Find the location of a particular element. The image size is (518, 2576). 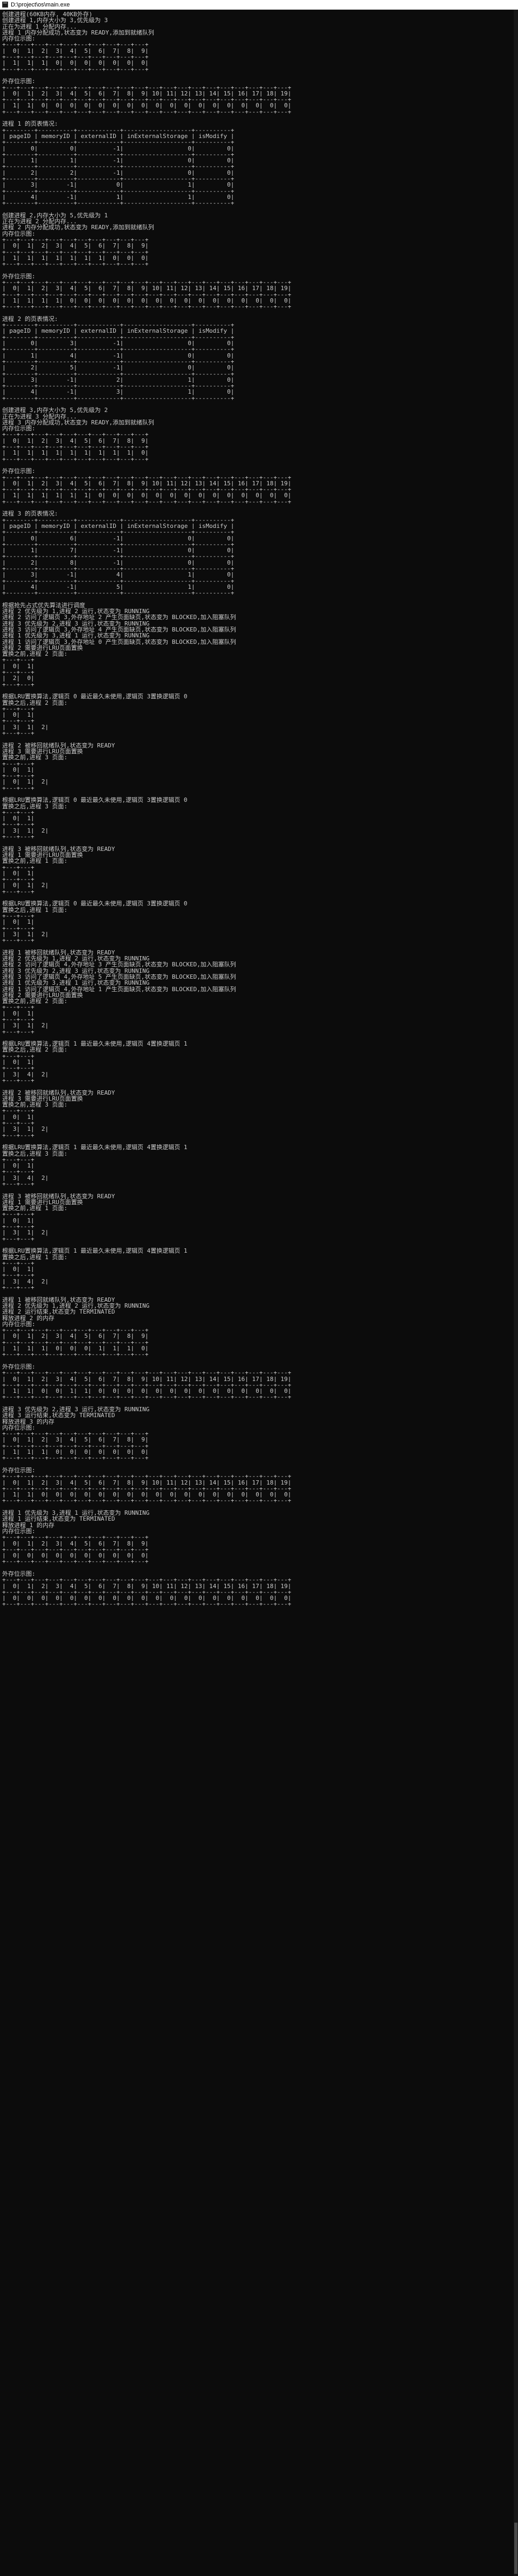

console-line: | 1| 1| 1| 1| 1| 1| 1| 0| 0| 0| is located at coordinates (75, 258).